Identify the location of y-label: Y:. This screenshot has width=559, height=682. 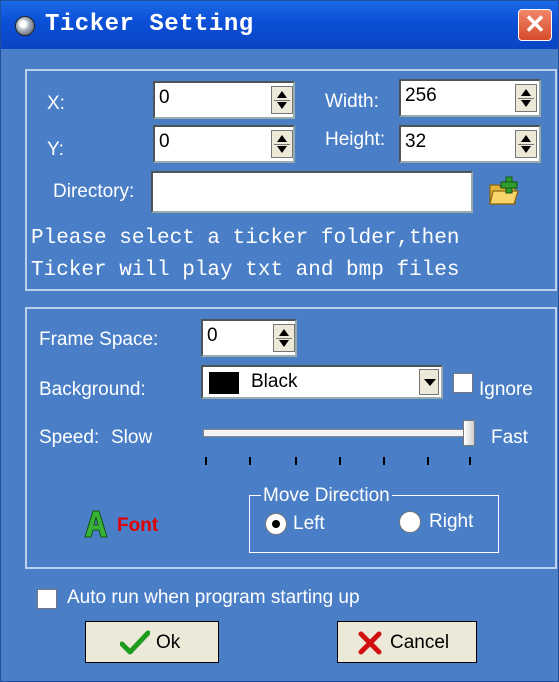
(55, 149).